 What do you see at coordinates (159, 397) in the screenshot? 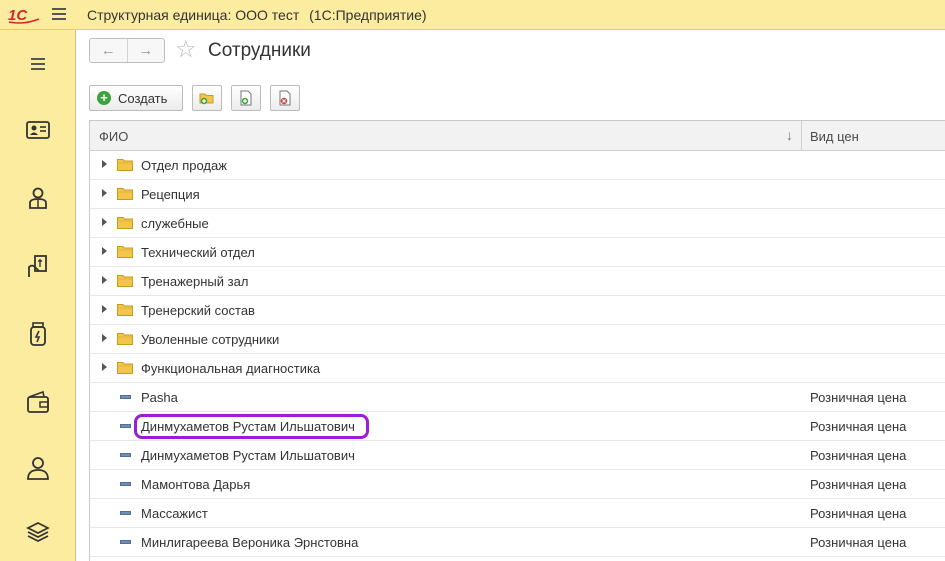
I see `row-name: Pasha` at bounding box center [159, 397].